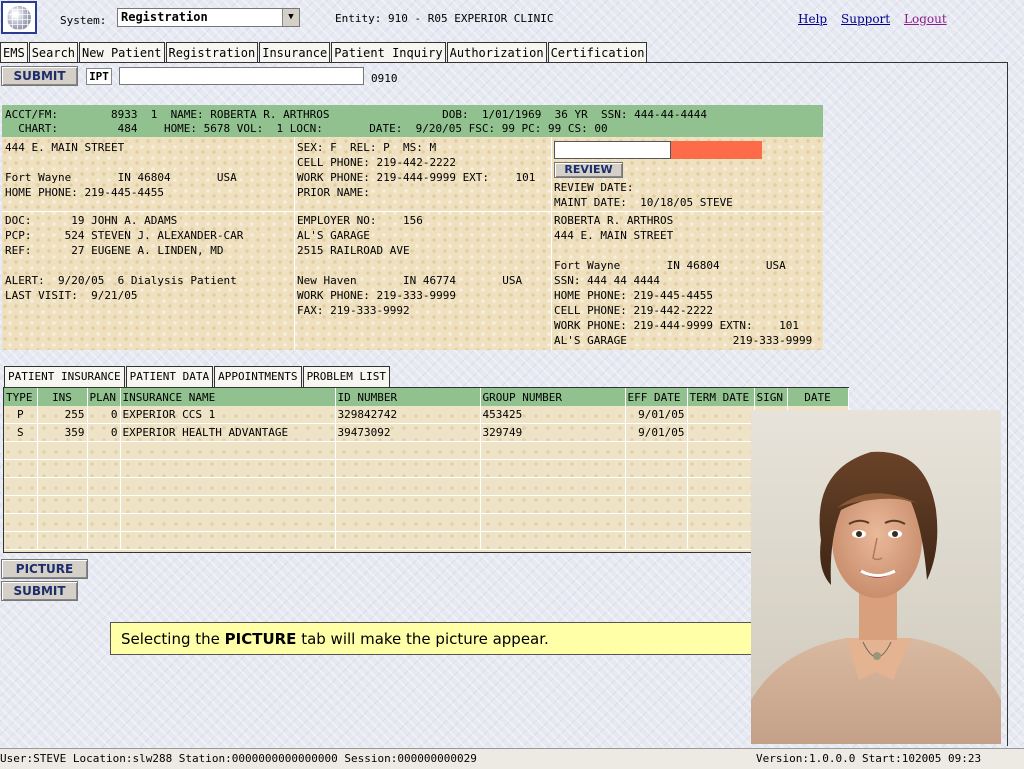  I want to click on callout-bold: PICTURE, so click(260, 639).